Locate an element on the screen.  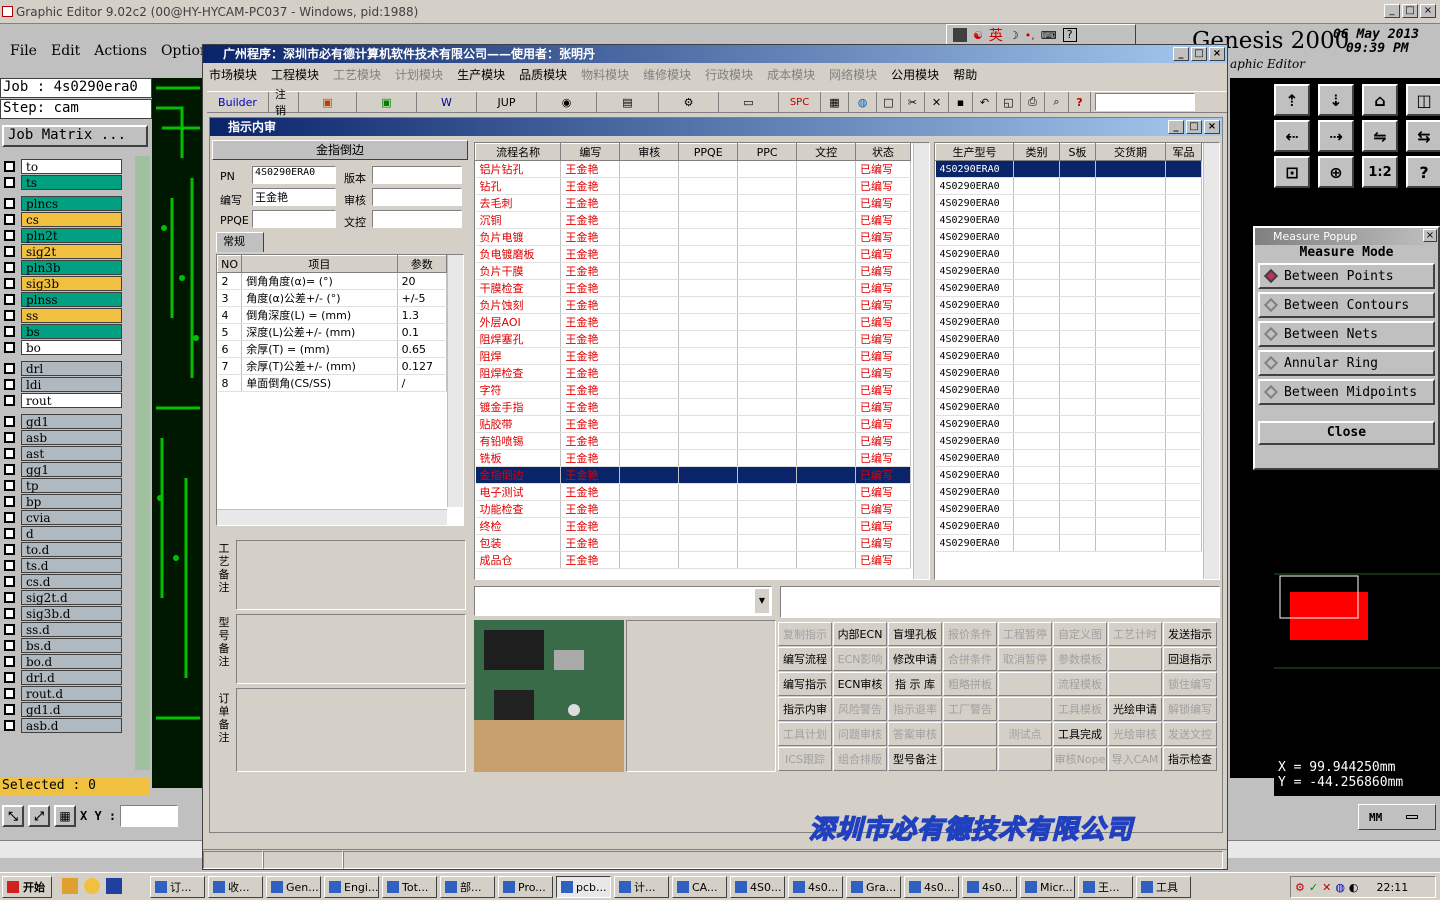
layer-name: ts is located at coordinates (71, 182).